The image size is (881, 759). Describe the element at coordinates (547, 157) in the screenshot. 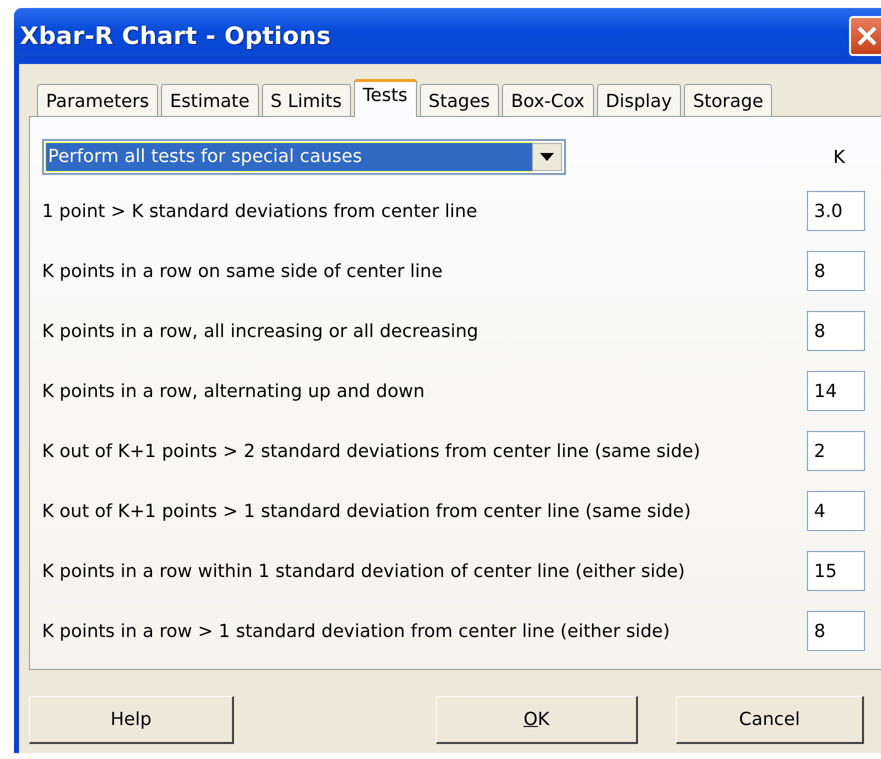

I see `dropdown-arrow-icon` at that location.